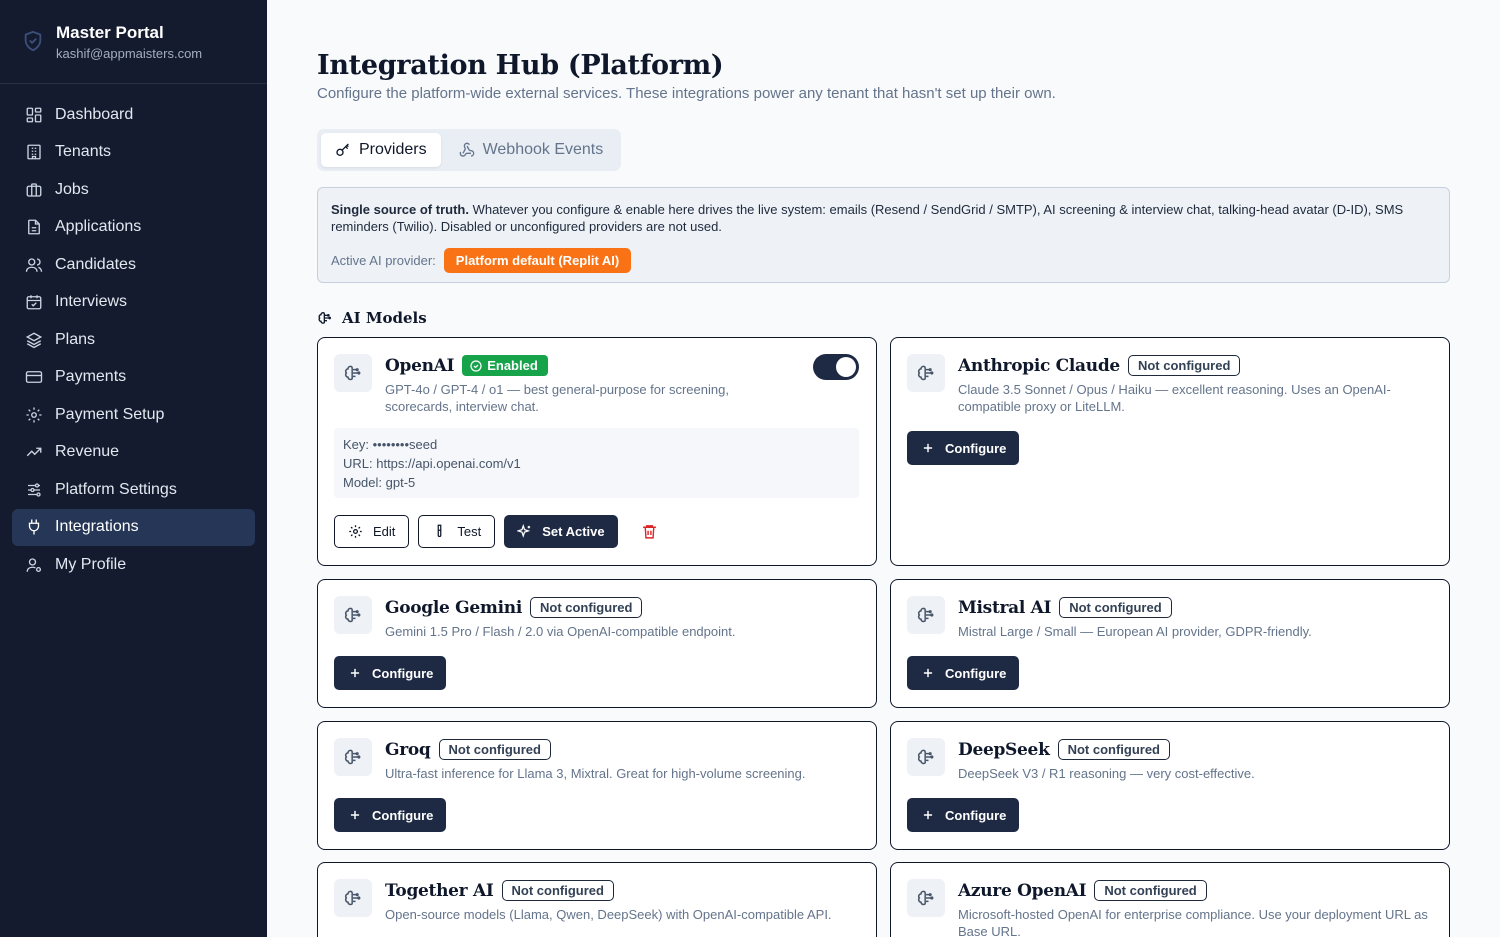  Describe the element at coordinates (520, 65) in the screenshot. I see `page-title: Integration Hub (Platform)` at that location.